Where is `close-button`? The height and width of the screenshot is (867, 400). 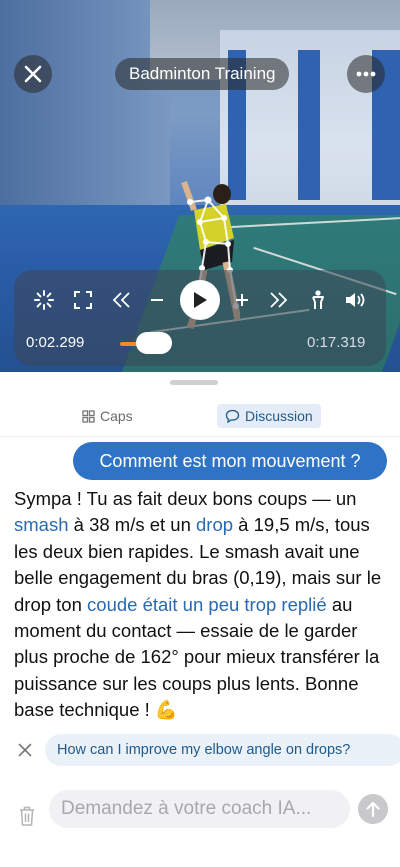 close-button is located at coordinates (33, 74).